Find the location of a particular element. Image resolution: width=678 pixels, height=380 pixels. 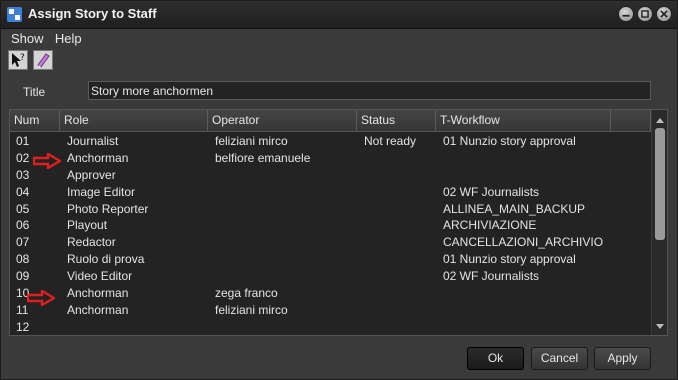

cell-status: Not ready is located at coordinates (390, 141).